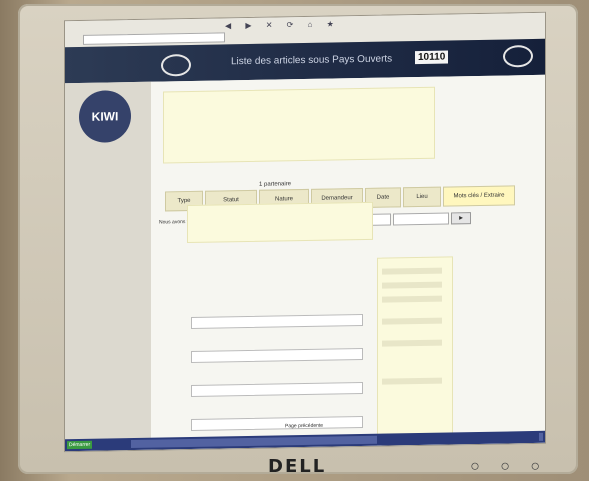 This screenshot has width=589, height=481. I want to click on page-code: 10110, so click(432, 57).